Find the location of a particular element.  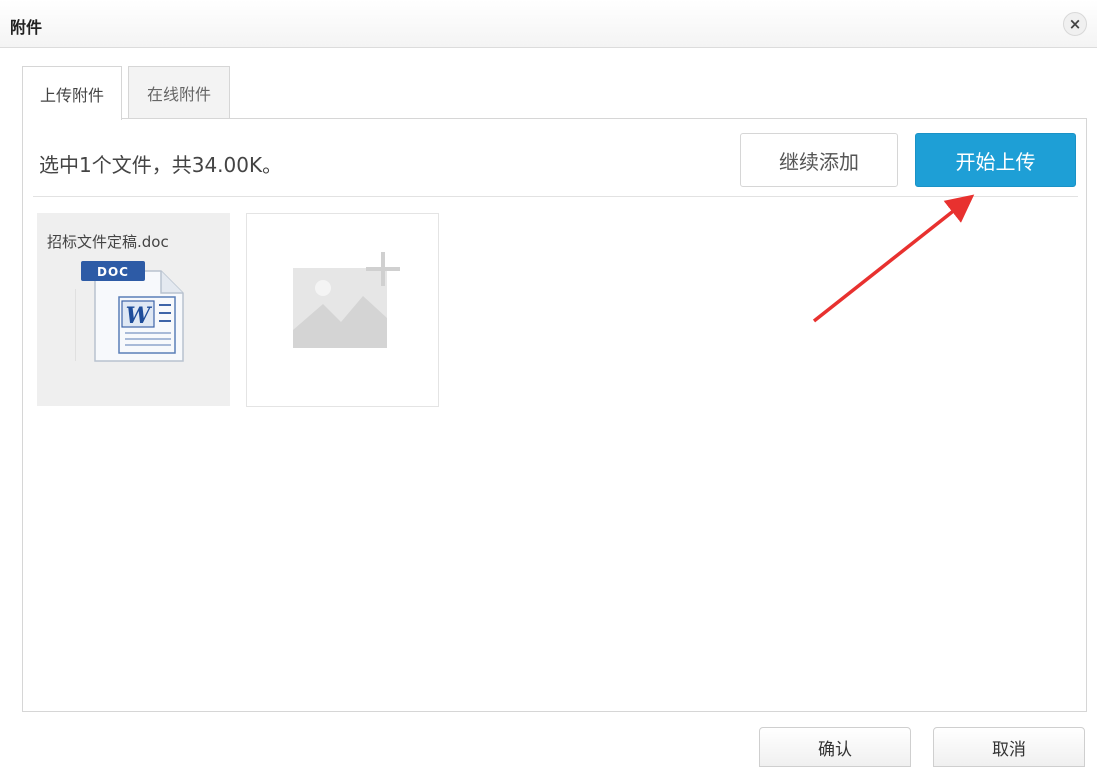

close-button: × is located at coordinates (1075, 24).